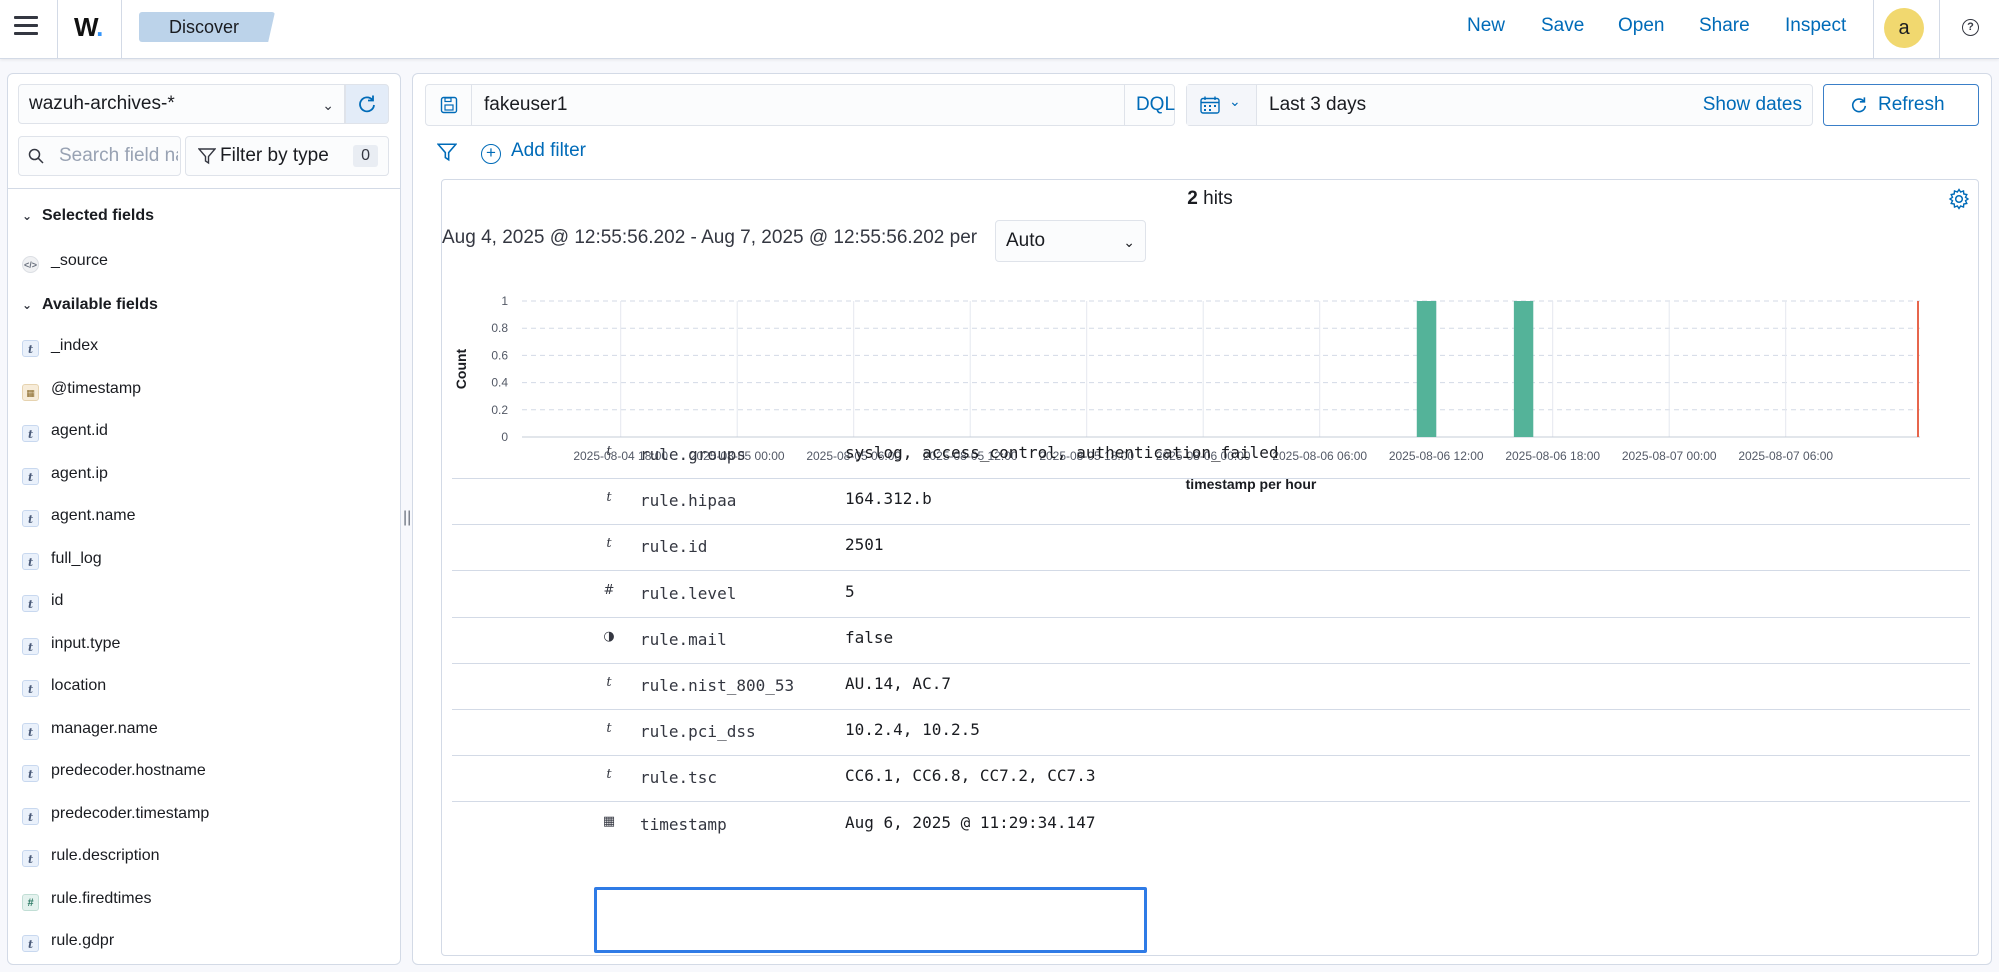  What do you see at coordinates (1959, 199) in the screenshot?
I see `gear-icon` at bounding box center [1959, 199].